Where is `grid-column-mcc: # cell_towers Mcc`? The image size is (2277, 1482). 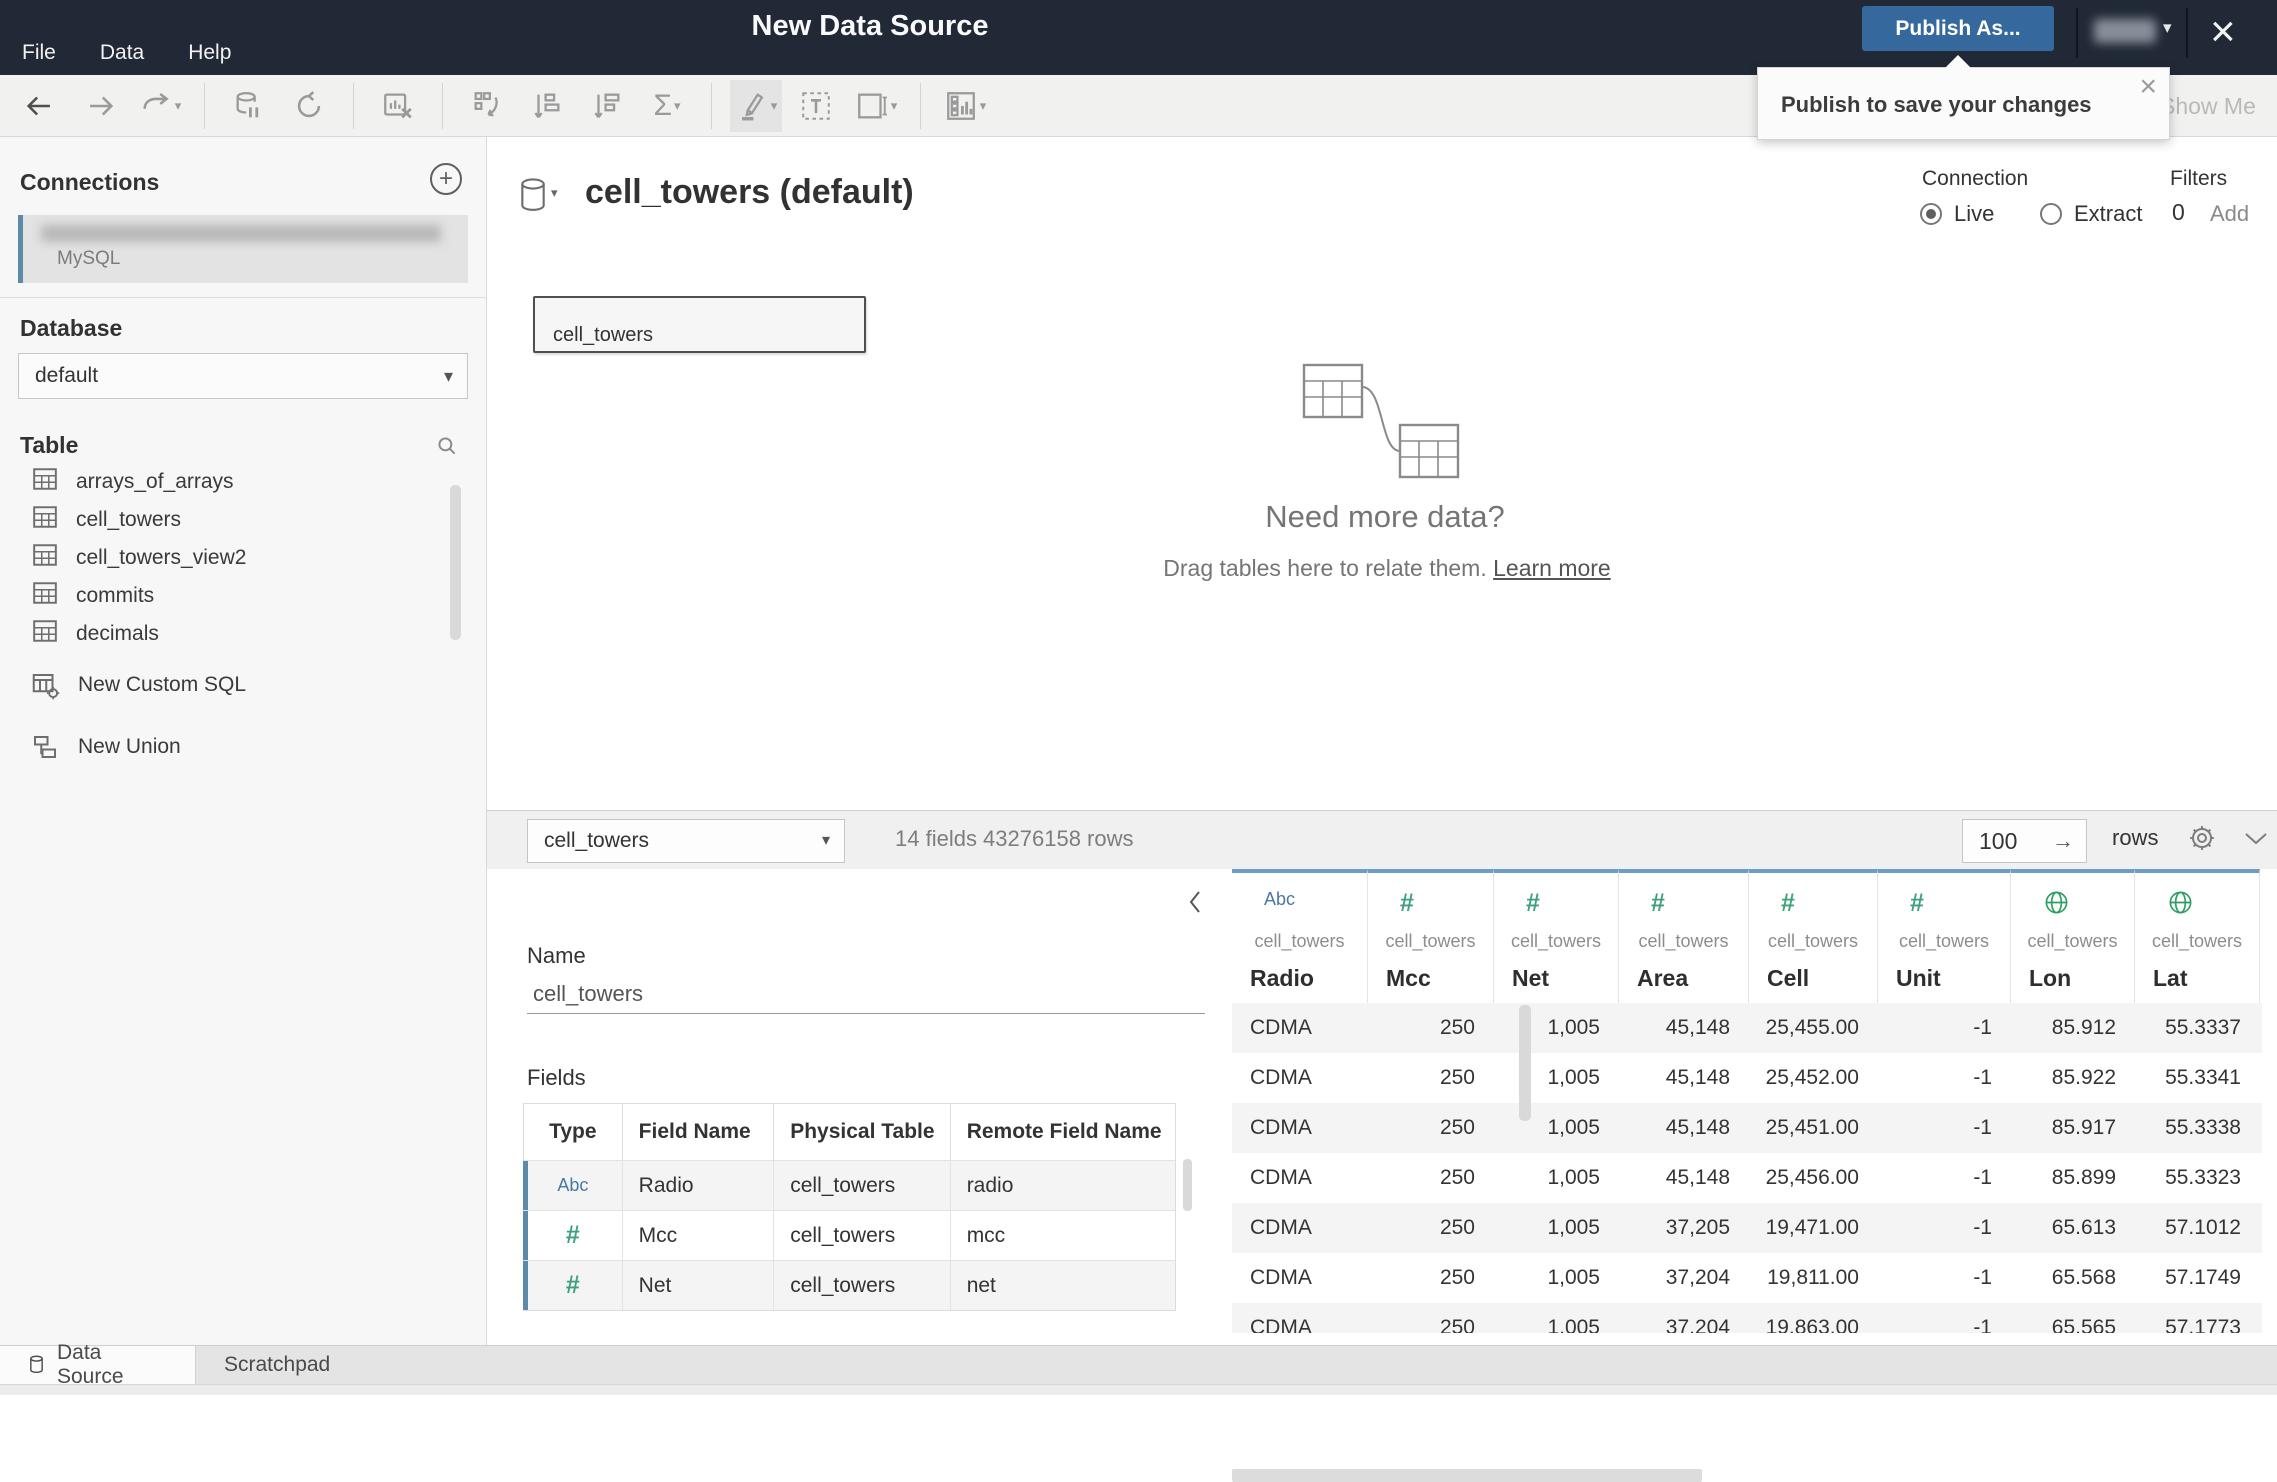 grid-column-mcc: # cell_towers Mcc is located at coordinates (1431, 936).